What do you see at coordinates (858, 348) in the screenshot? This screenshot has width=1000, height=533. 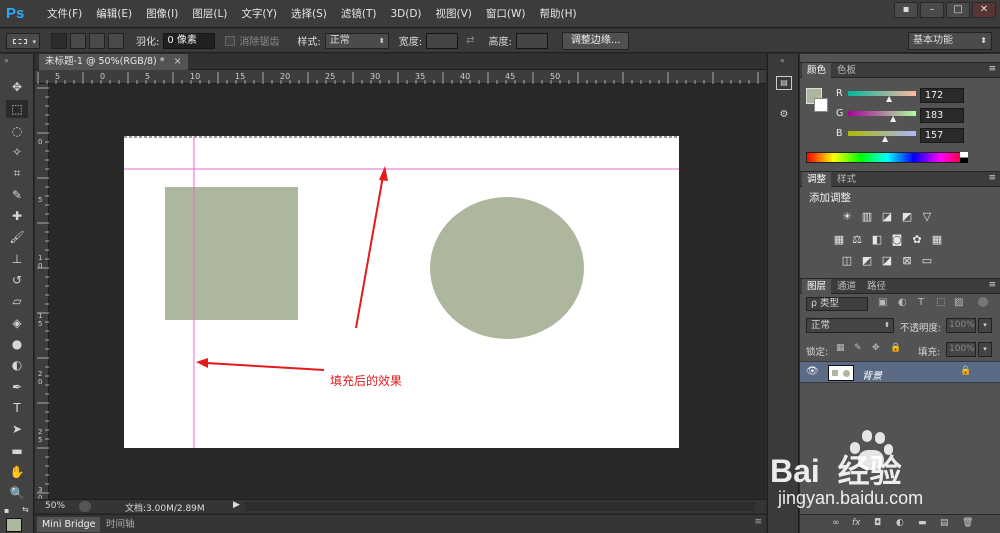 I see `lock-pixels-icon: ✎` at bounding box center [858, 348].